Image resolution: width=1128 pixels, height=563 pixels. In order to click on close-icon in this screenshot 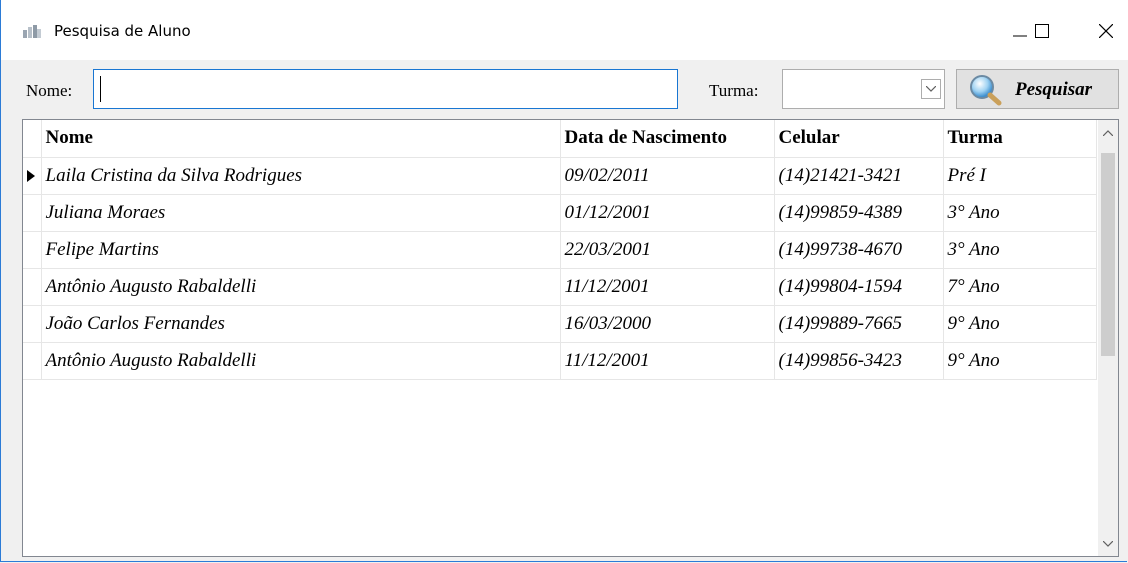, I will do `click(1106, 31)`.